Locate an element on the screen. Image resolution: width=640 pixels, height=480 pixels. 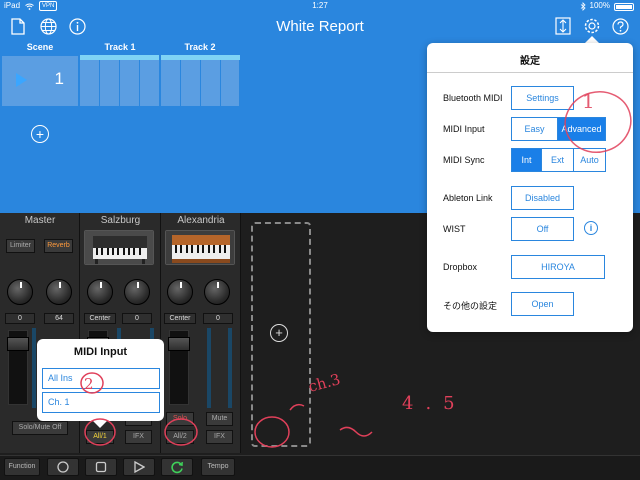
loop-icon is located at coordinates (176, 467).